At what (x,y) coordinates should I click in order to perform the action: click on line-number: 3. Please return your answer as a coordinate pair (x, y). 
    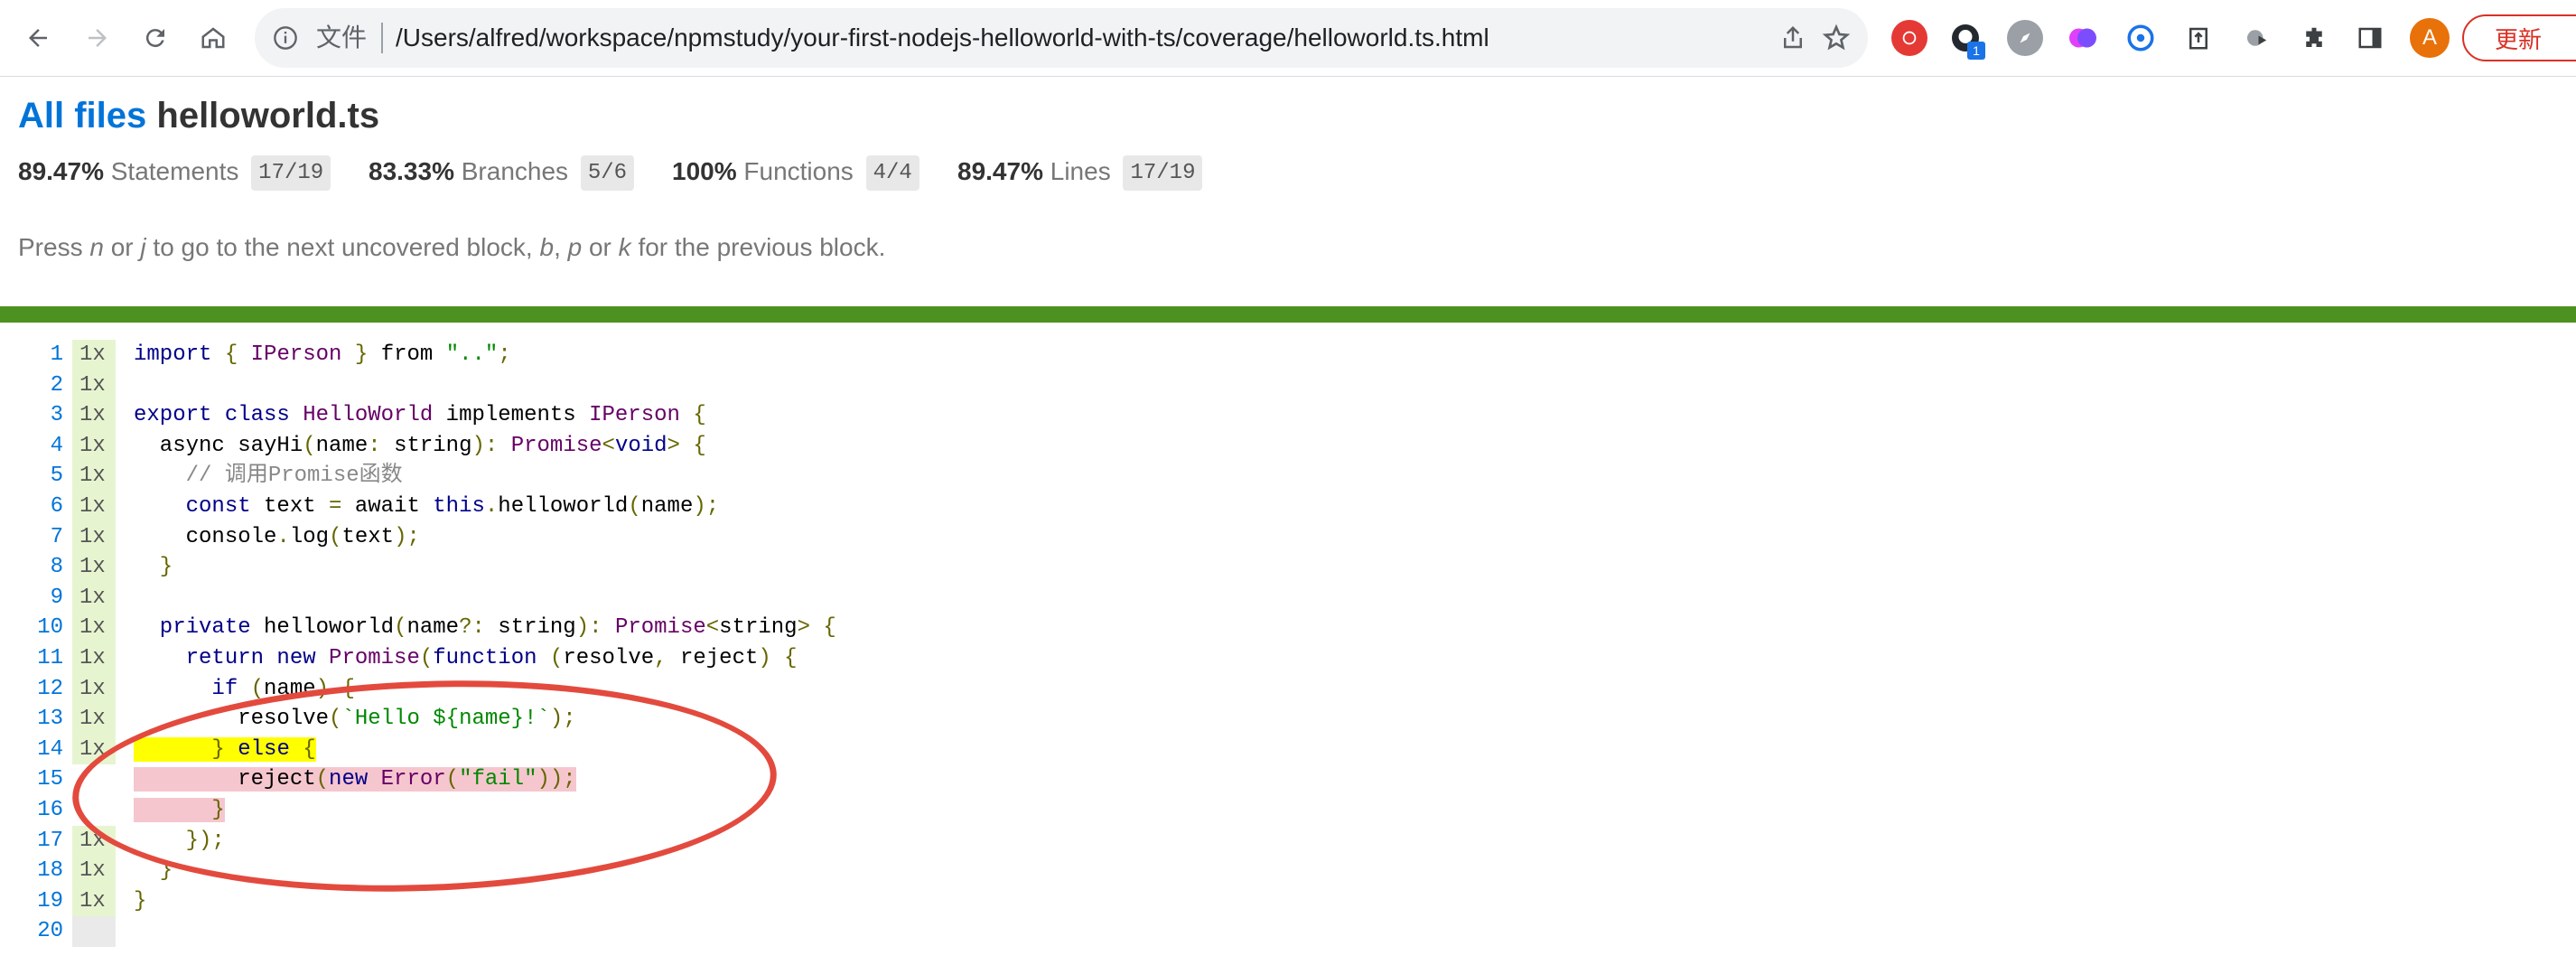
    Looking at the image, I should click on (31, 416).